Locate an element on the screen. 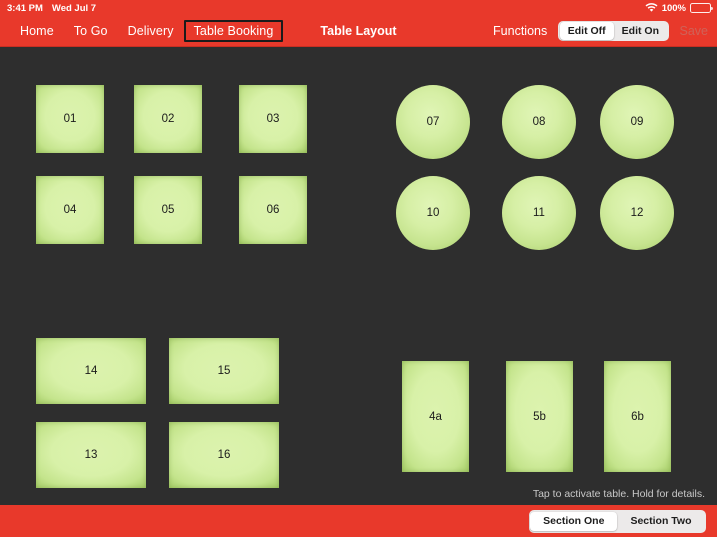 This screenshot has height=537, width=717. table-05: 05 is located at coordinates (168, 210).